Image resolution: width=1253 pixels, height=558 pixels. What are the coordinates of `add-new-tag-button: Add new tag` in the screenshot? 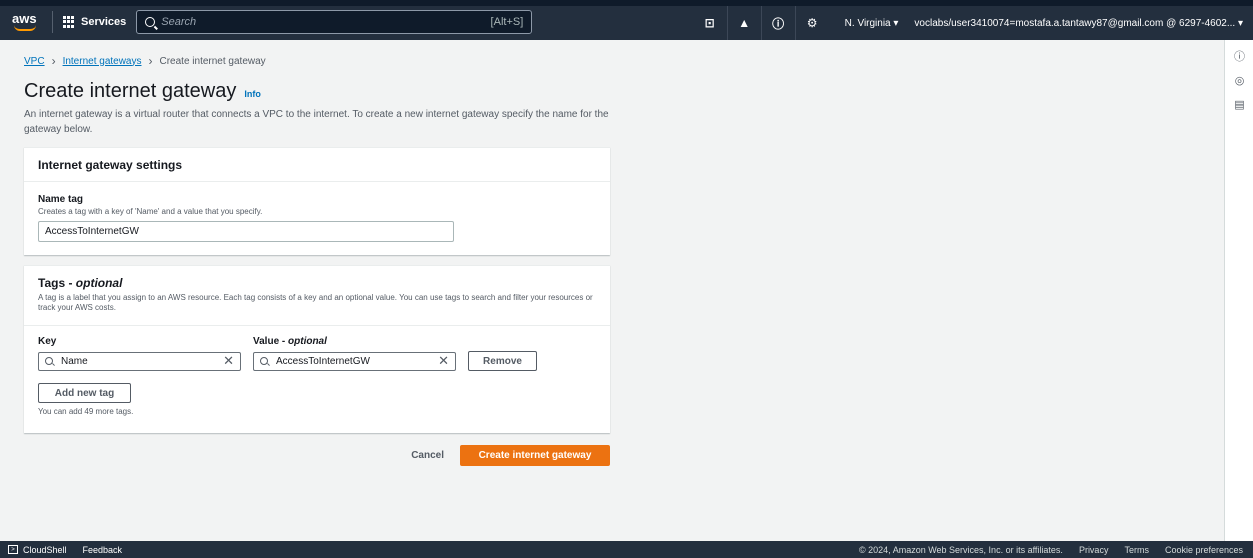 It's located at (84, 393).